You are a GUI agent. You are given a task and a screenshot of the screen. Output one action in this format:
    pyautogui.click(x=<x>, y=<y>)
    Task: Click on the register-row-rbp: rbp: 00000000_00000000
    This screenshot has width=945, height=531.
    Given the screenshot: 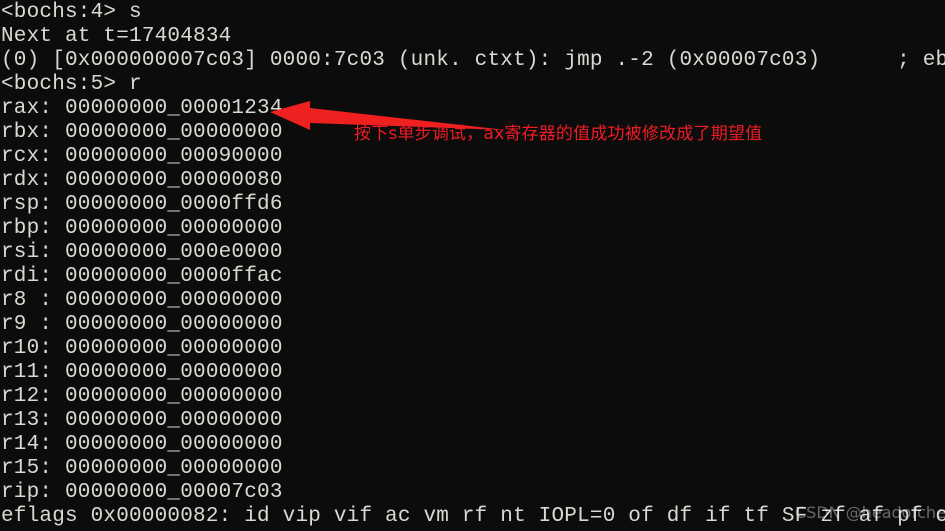 What is the action you would take?
    pyautogui.click(x=142, y=228)
    